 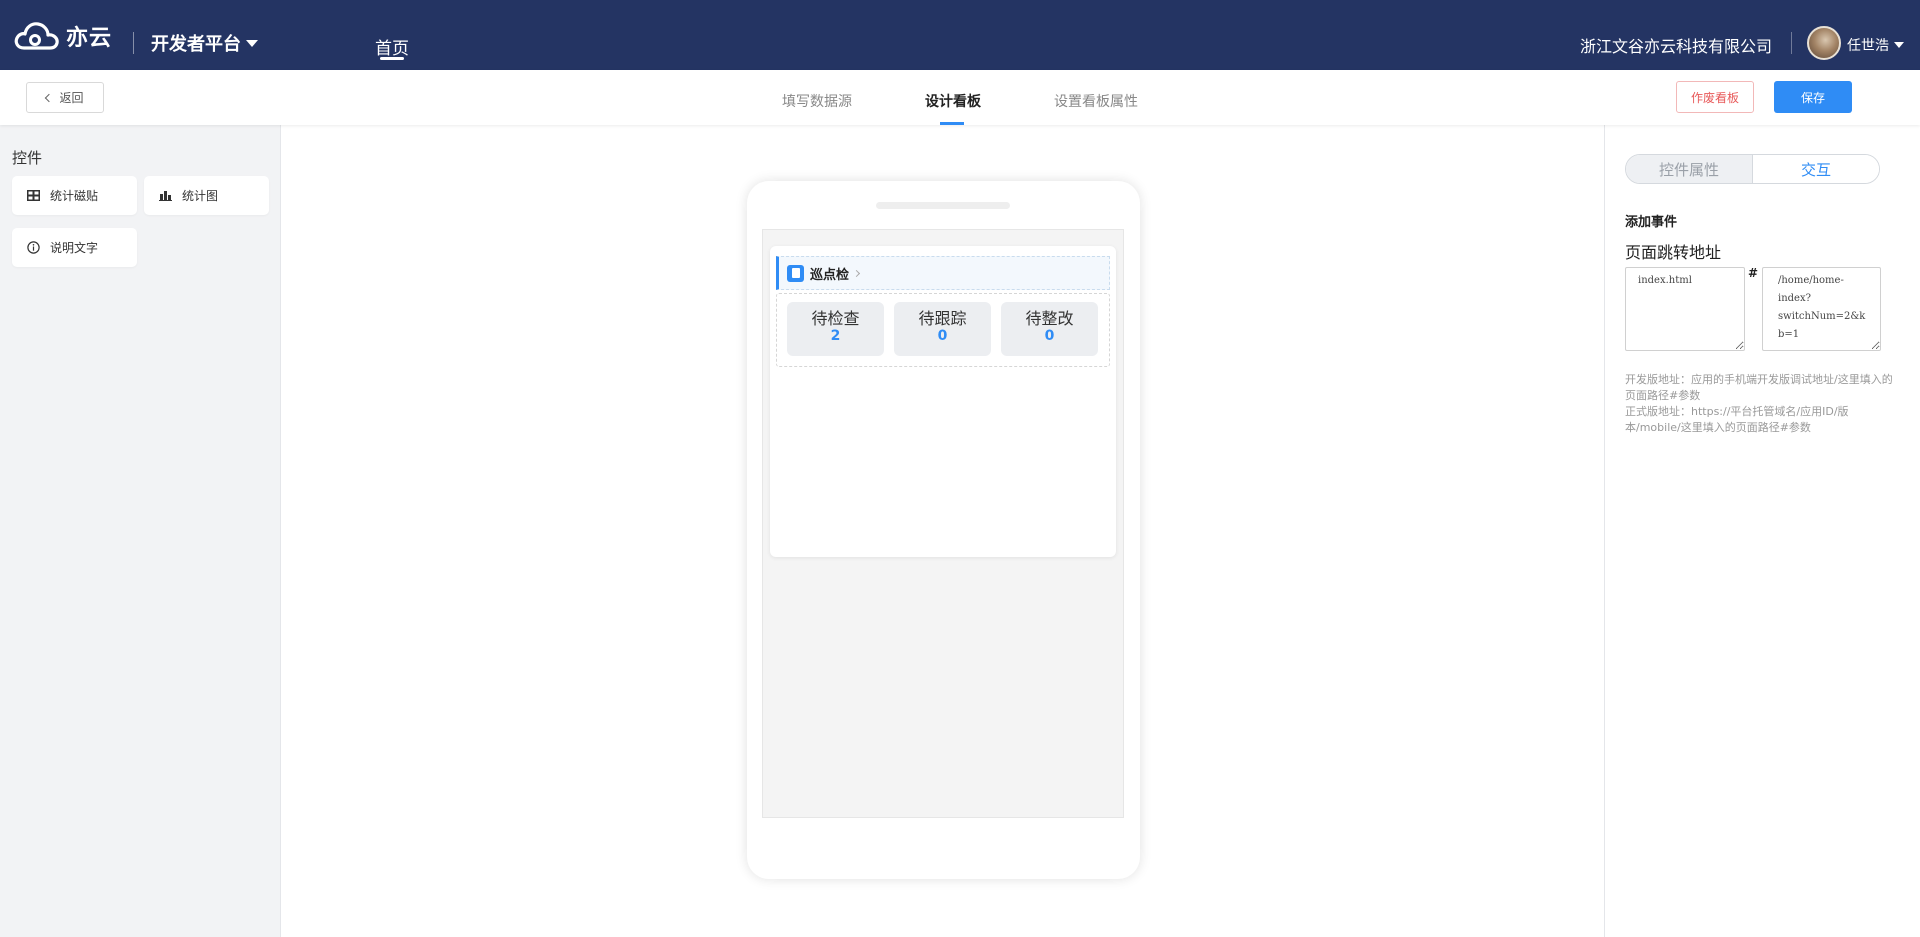 What do you see at coordinates (953, 101) in the screenshot?
I see `tab-design-board: 设计看板` at bounding box center [953, 101].